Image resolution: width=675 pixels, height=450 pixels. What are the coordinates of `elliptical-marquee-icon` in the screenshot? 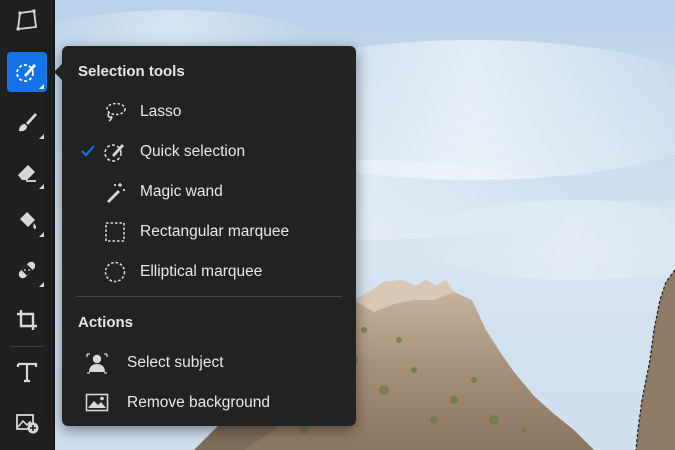 It's located at (115, 272).